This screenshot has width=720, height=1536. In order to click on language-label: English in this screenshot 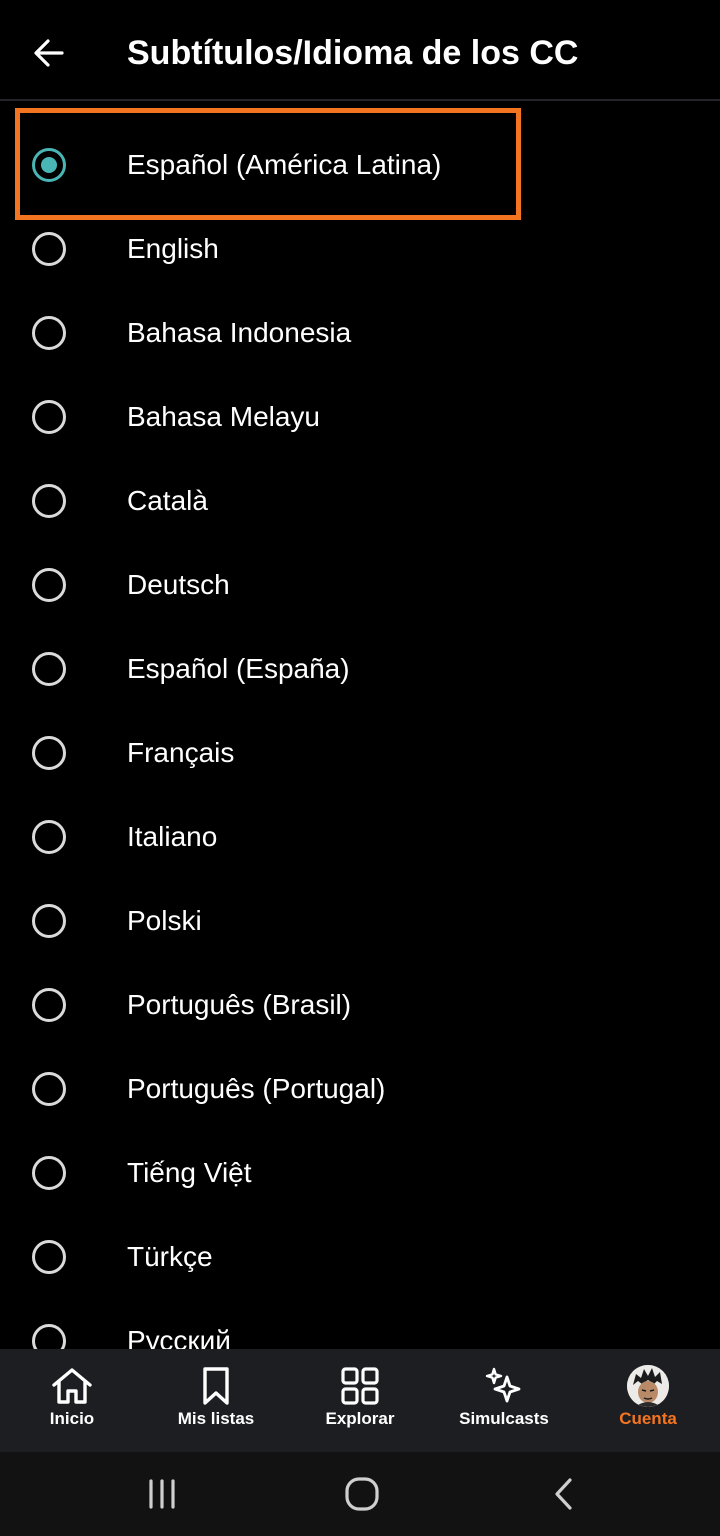, I will do `click(173, 248)`.